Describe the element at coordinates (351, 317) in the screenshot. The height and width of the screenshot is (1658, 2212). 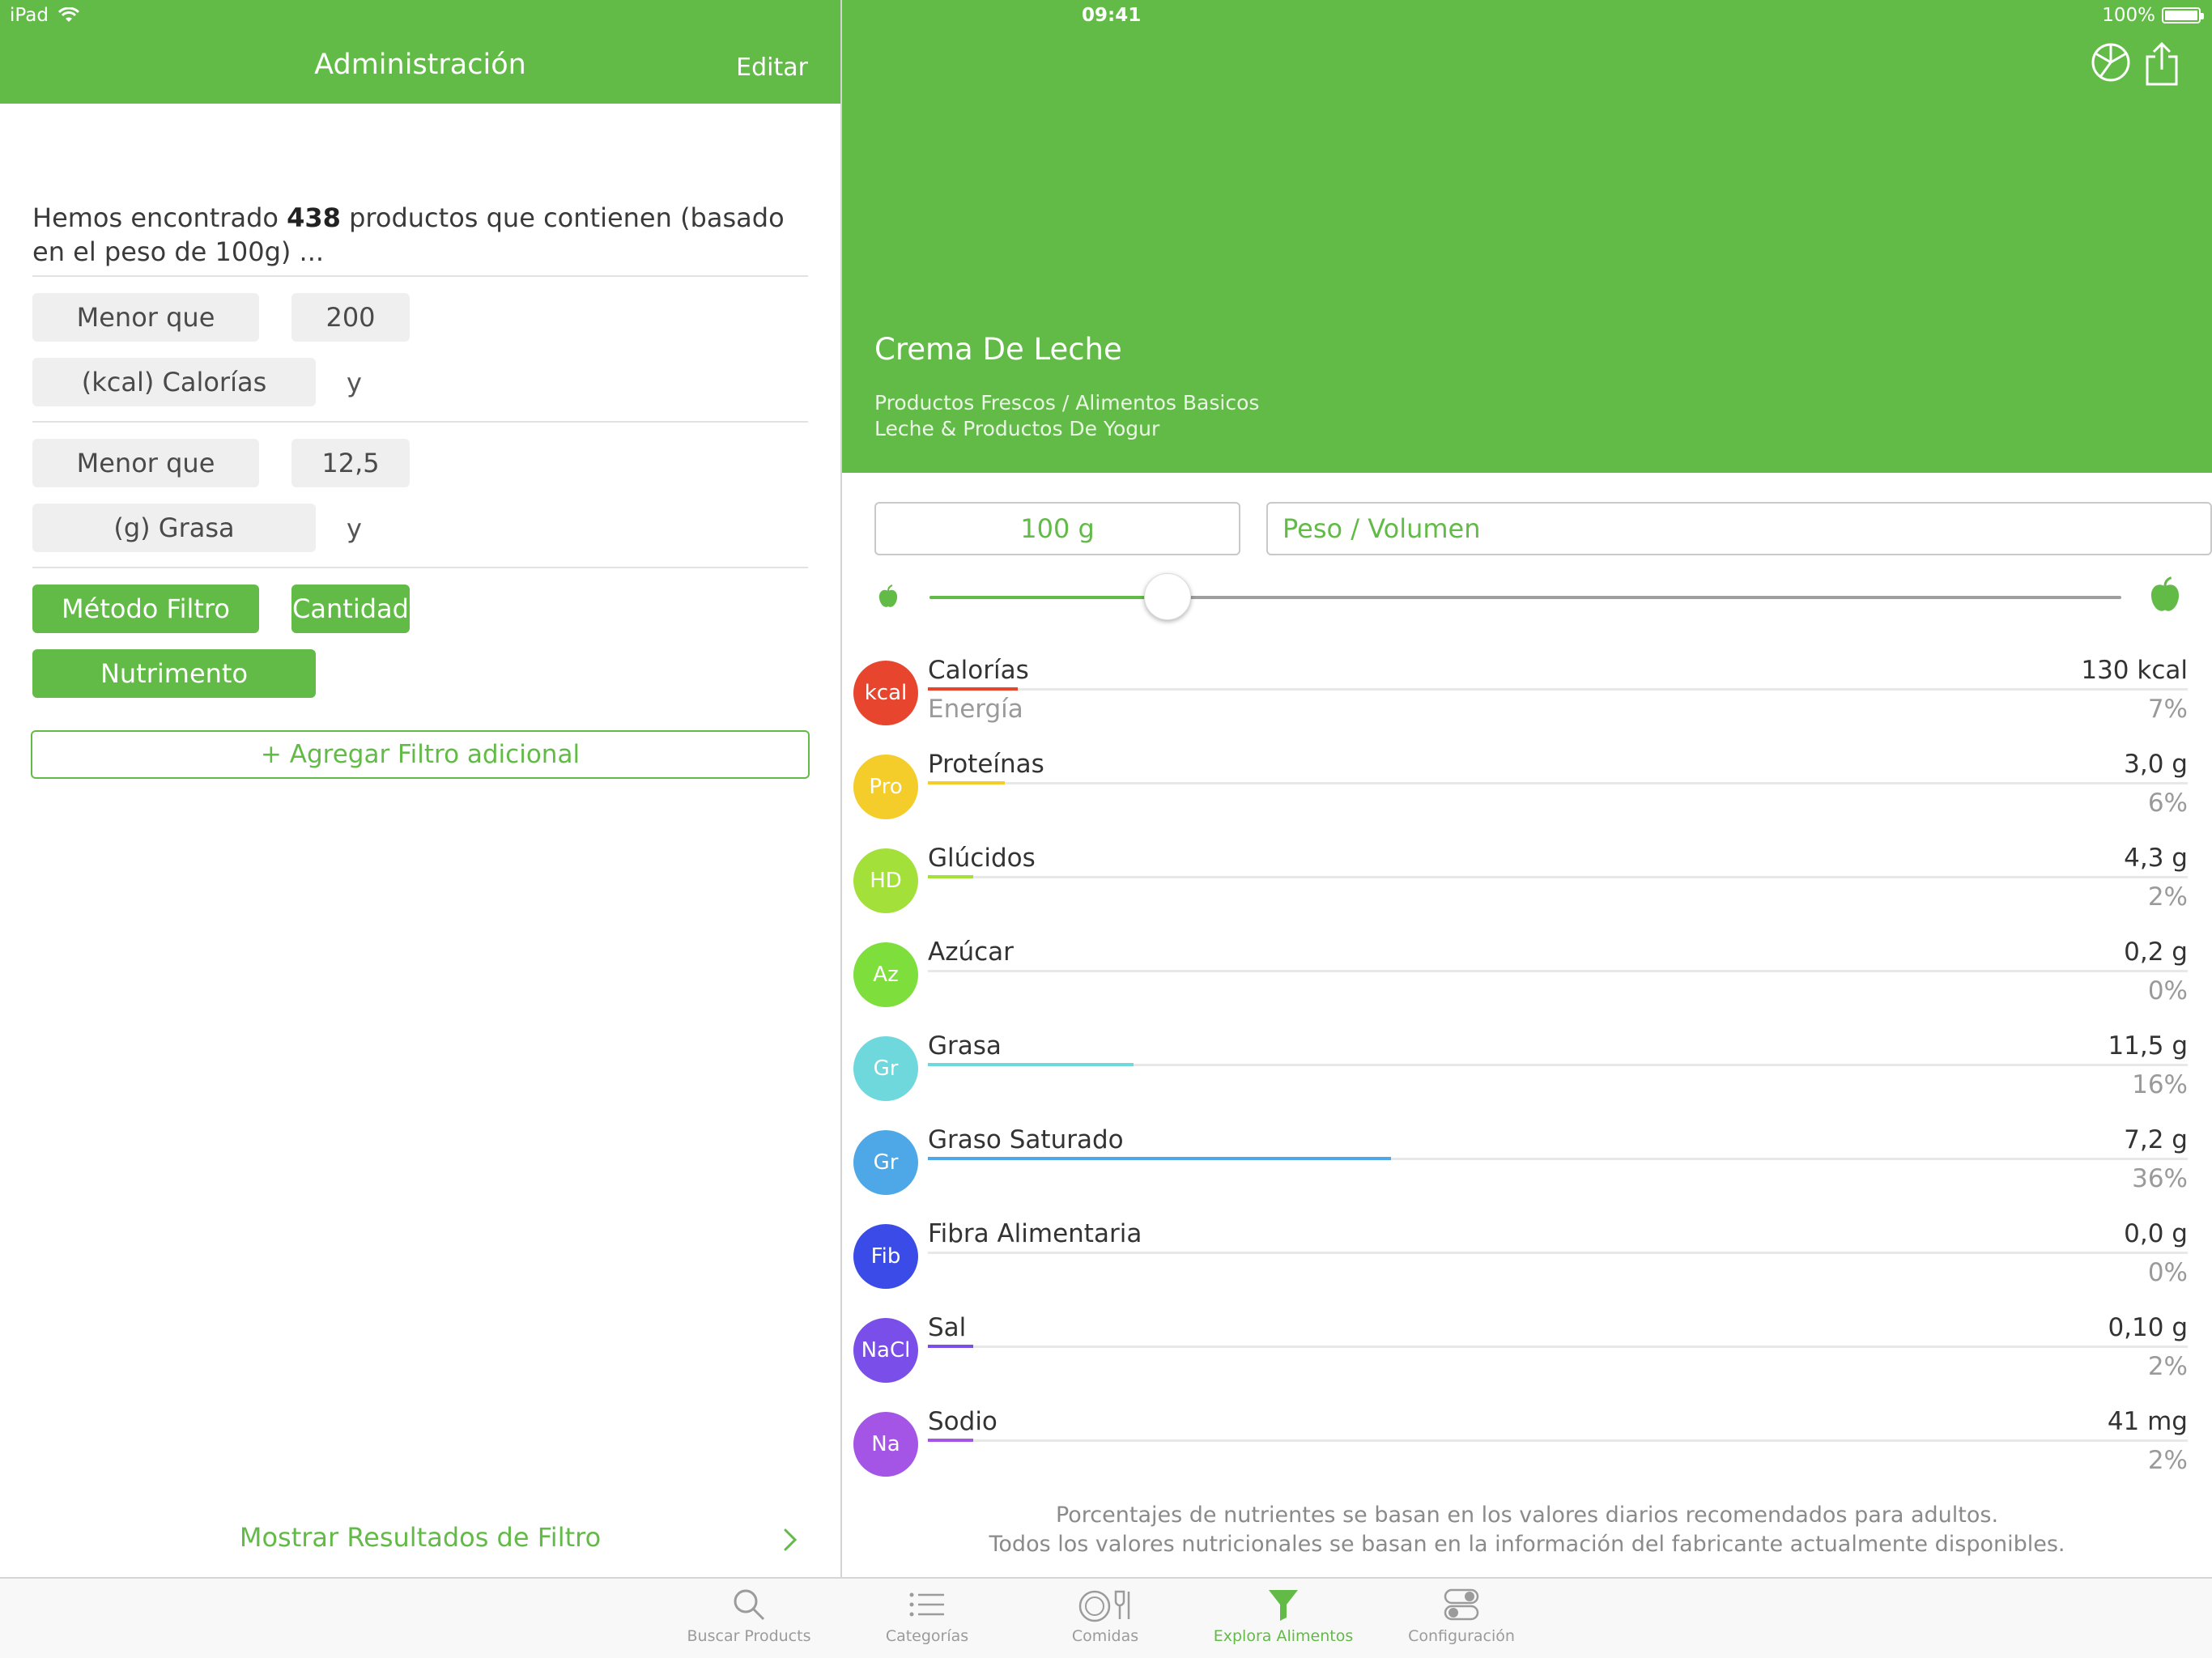
I see `filter-1-value: 200` at that location.